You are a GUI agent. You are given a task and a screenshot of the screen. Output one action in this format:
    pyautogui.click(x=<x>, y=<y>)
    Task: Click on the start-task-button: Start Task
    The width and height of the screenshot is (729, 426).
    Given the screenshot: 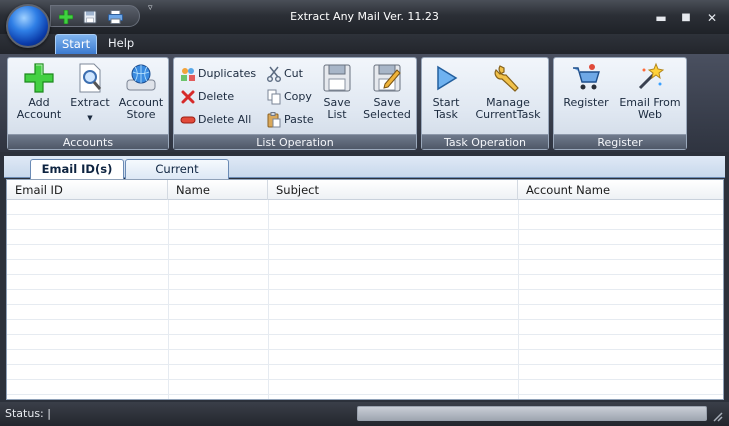 What is the action you would take?
    pyautogui.click(x=446, y=91)
    